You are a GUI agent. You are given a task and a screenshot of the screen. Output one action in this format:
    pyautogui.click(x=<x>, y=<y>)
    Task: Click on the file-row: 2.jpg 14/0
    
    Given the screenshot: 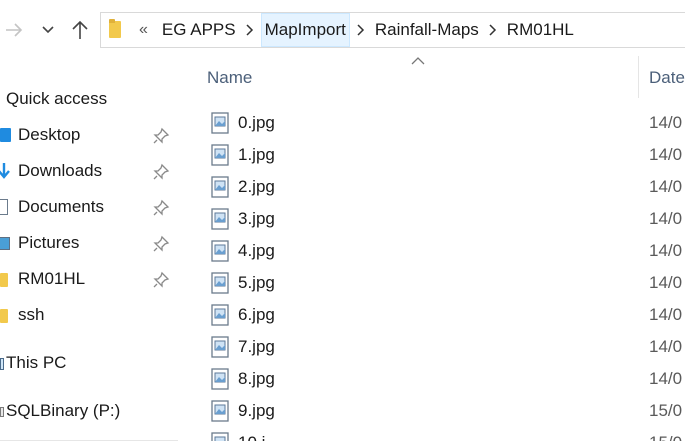 What is the action you would take?
    pyautogui.click(x=431, y=188)
    